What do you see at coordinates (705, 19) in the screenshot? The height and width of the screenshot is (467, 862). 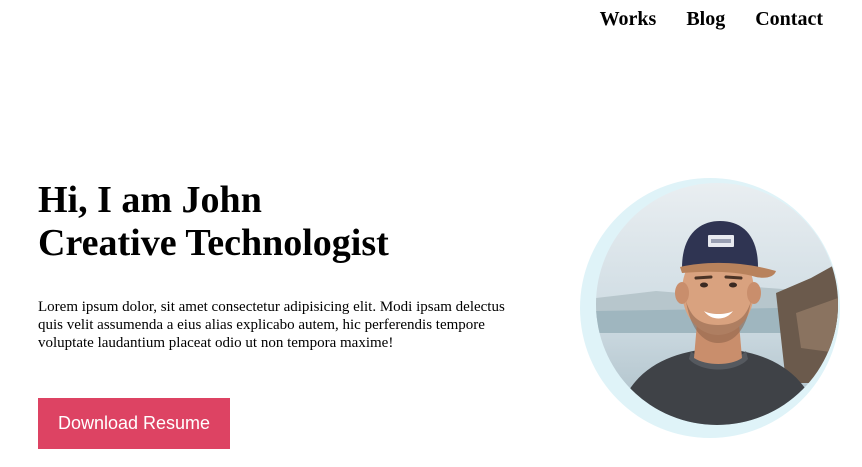 I see `nav-blog-link: Blog` at bounding box center [705, 19].